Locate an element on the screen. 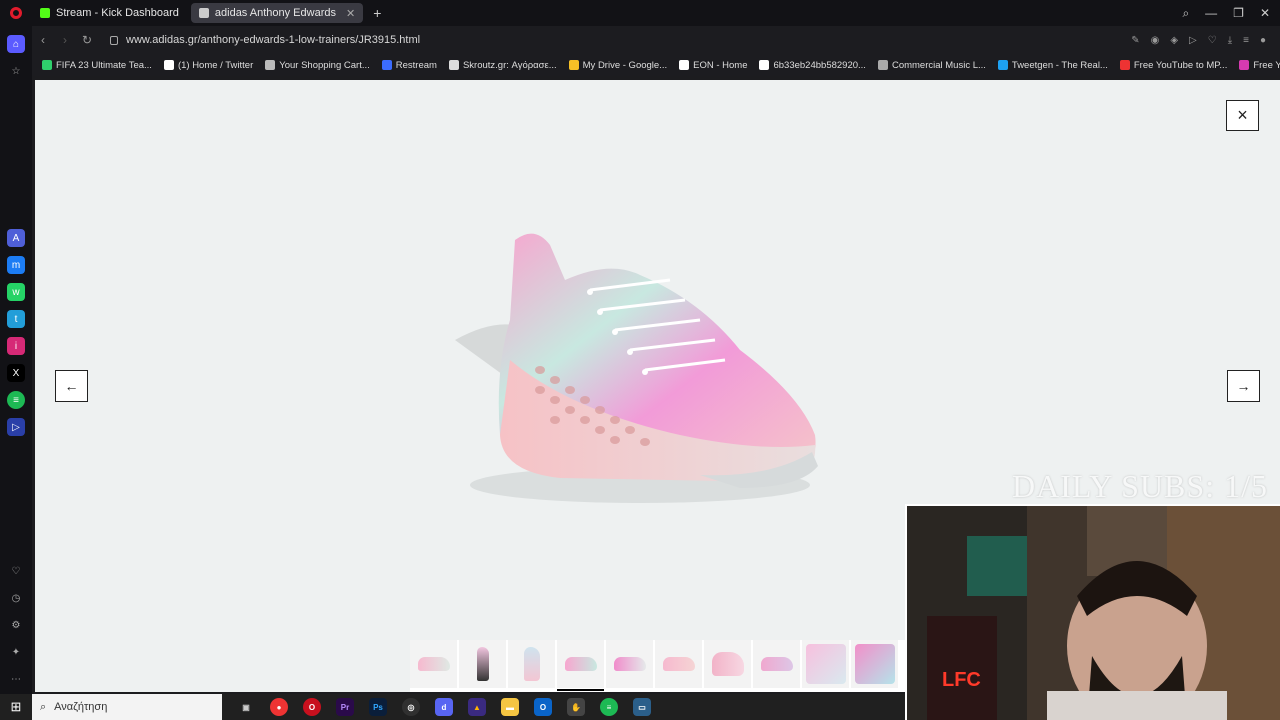 The width and height of the screenshot is (1280, 720). telegram-icon: t is located at coordinates (16, 319).